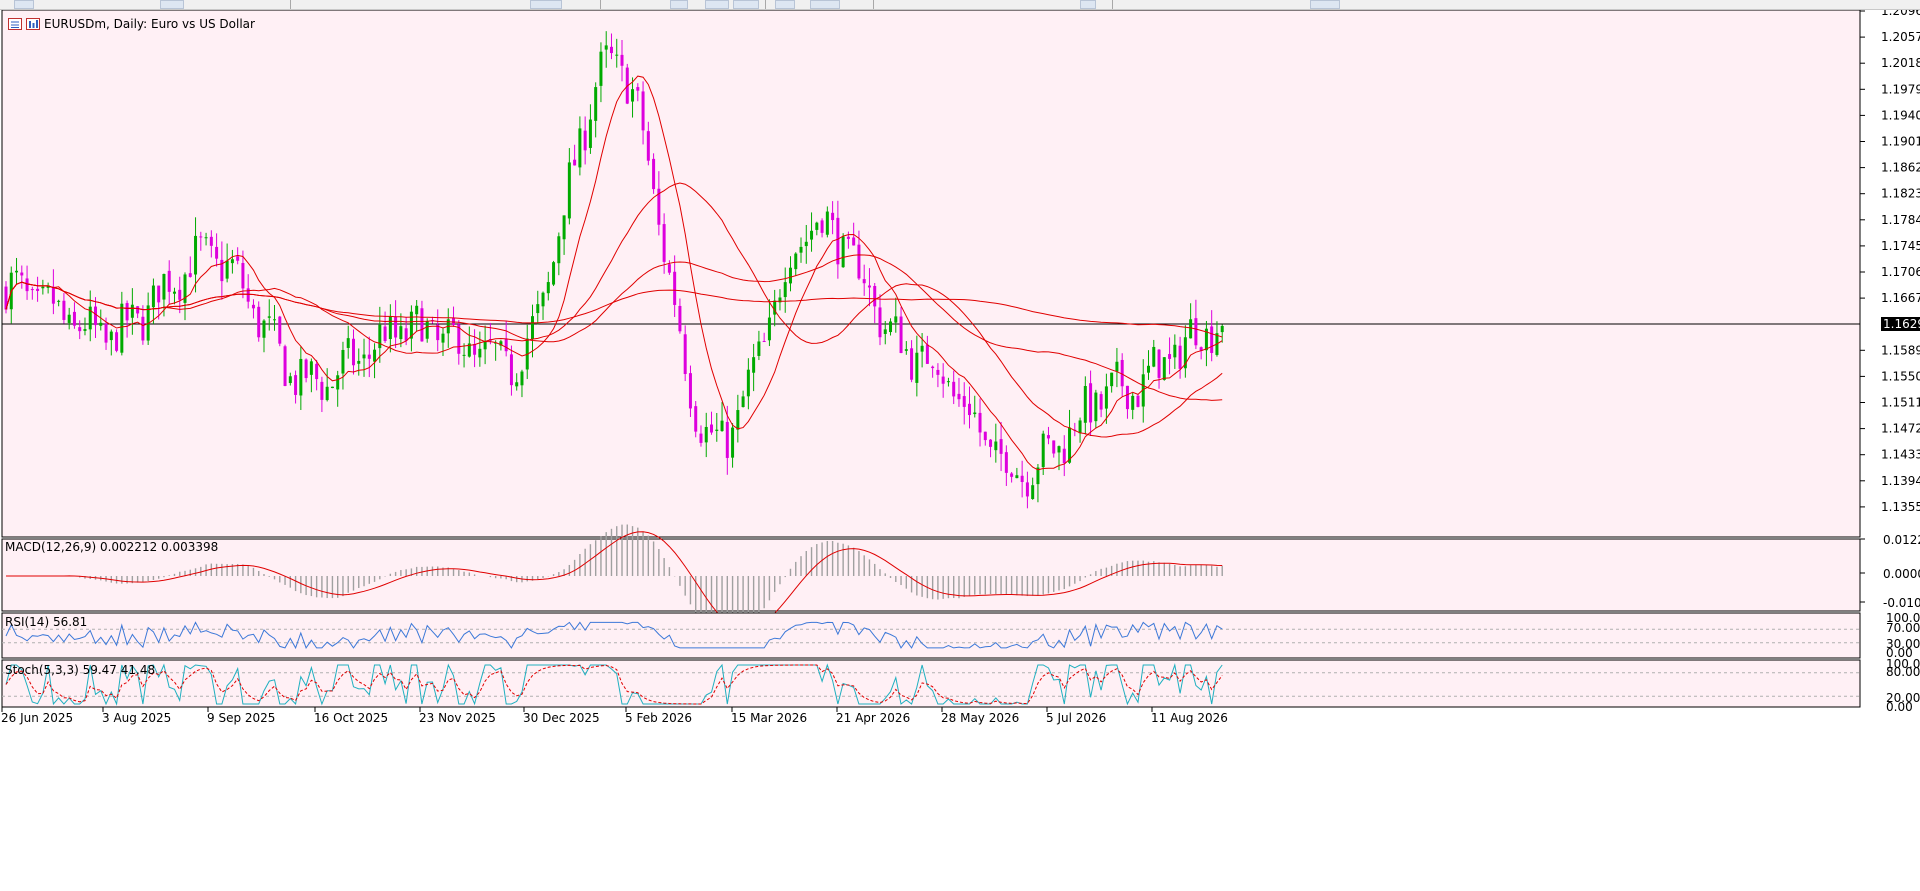  Describe the element at coordinates (1088, 4) in the screenshot. I see `line-icon` at that location.